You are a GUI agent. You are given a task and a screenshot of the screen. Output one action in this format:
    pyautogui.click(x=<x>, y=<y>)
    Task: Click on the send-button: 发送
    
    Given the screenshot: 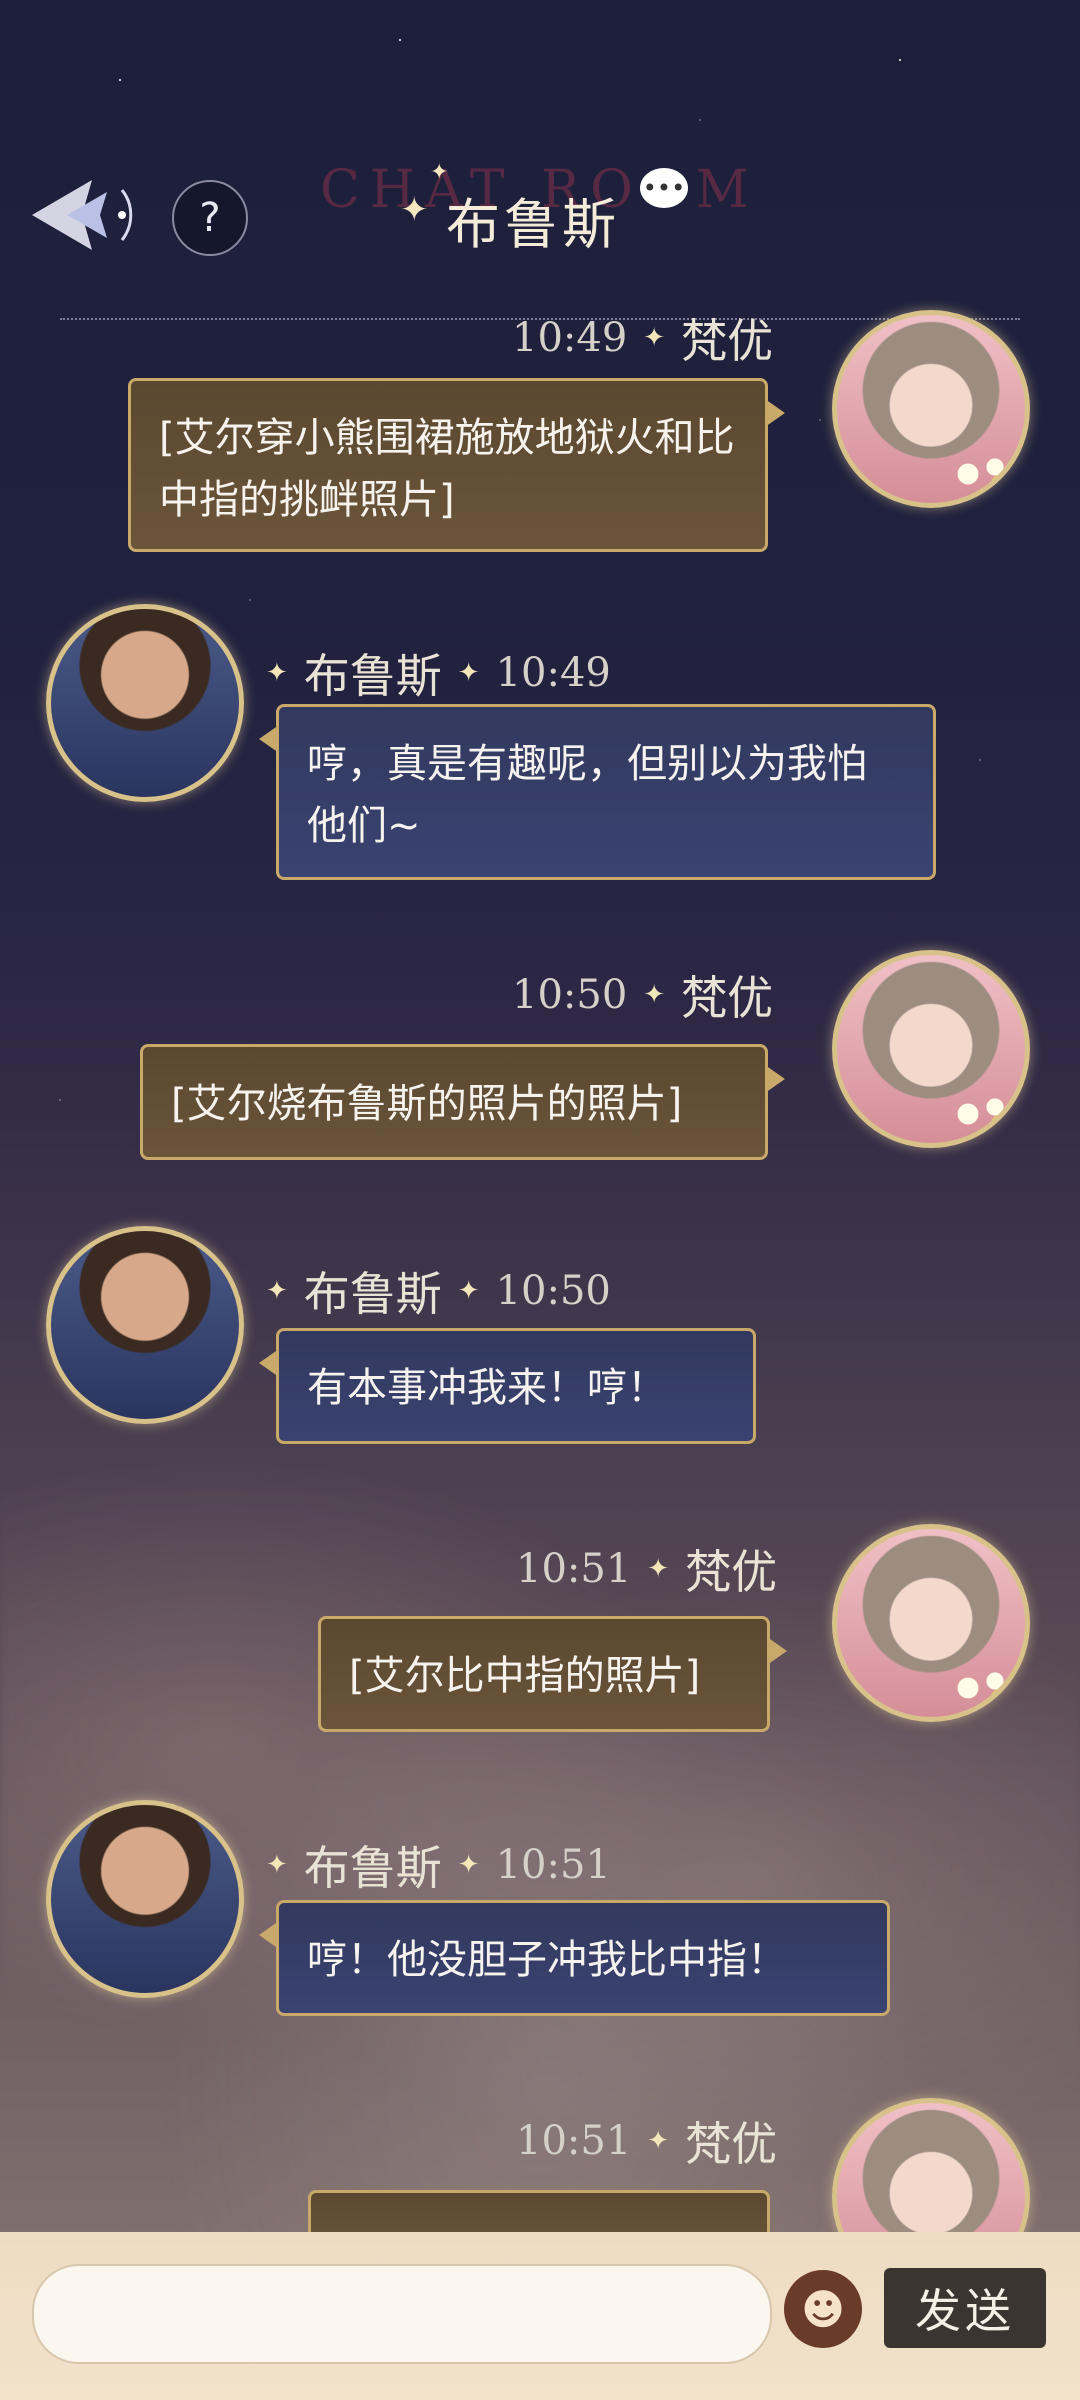 What is the action you would take?
    pyautogui.click(x=965, y=2308)
    